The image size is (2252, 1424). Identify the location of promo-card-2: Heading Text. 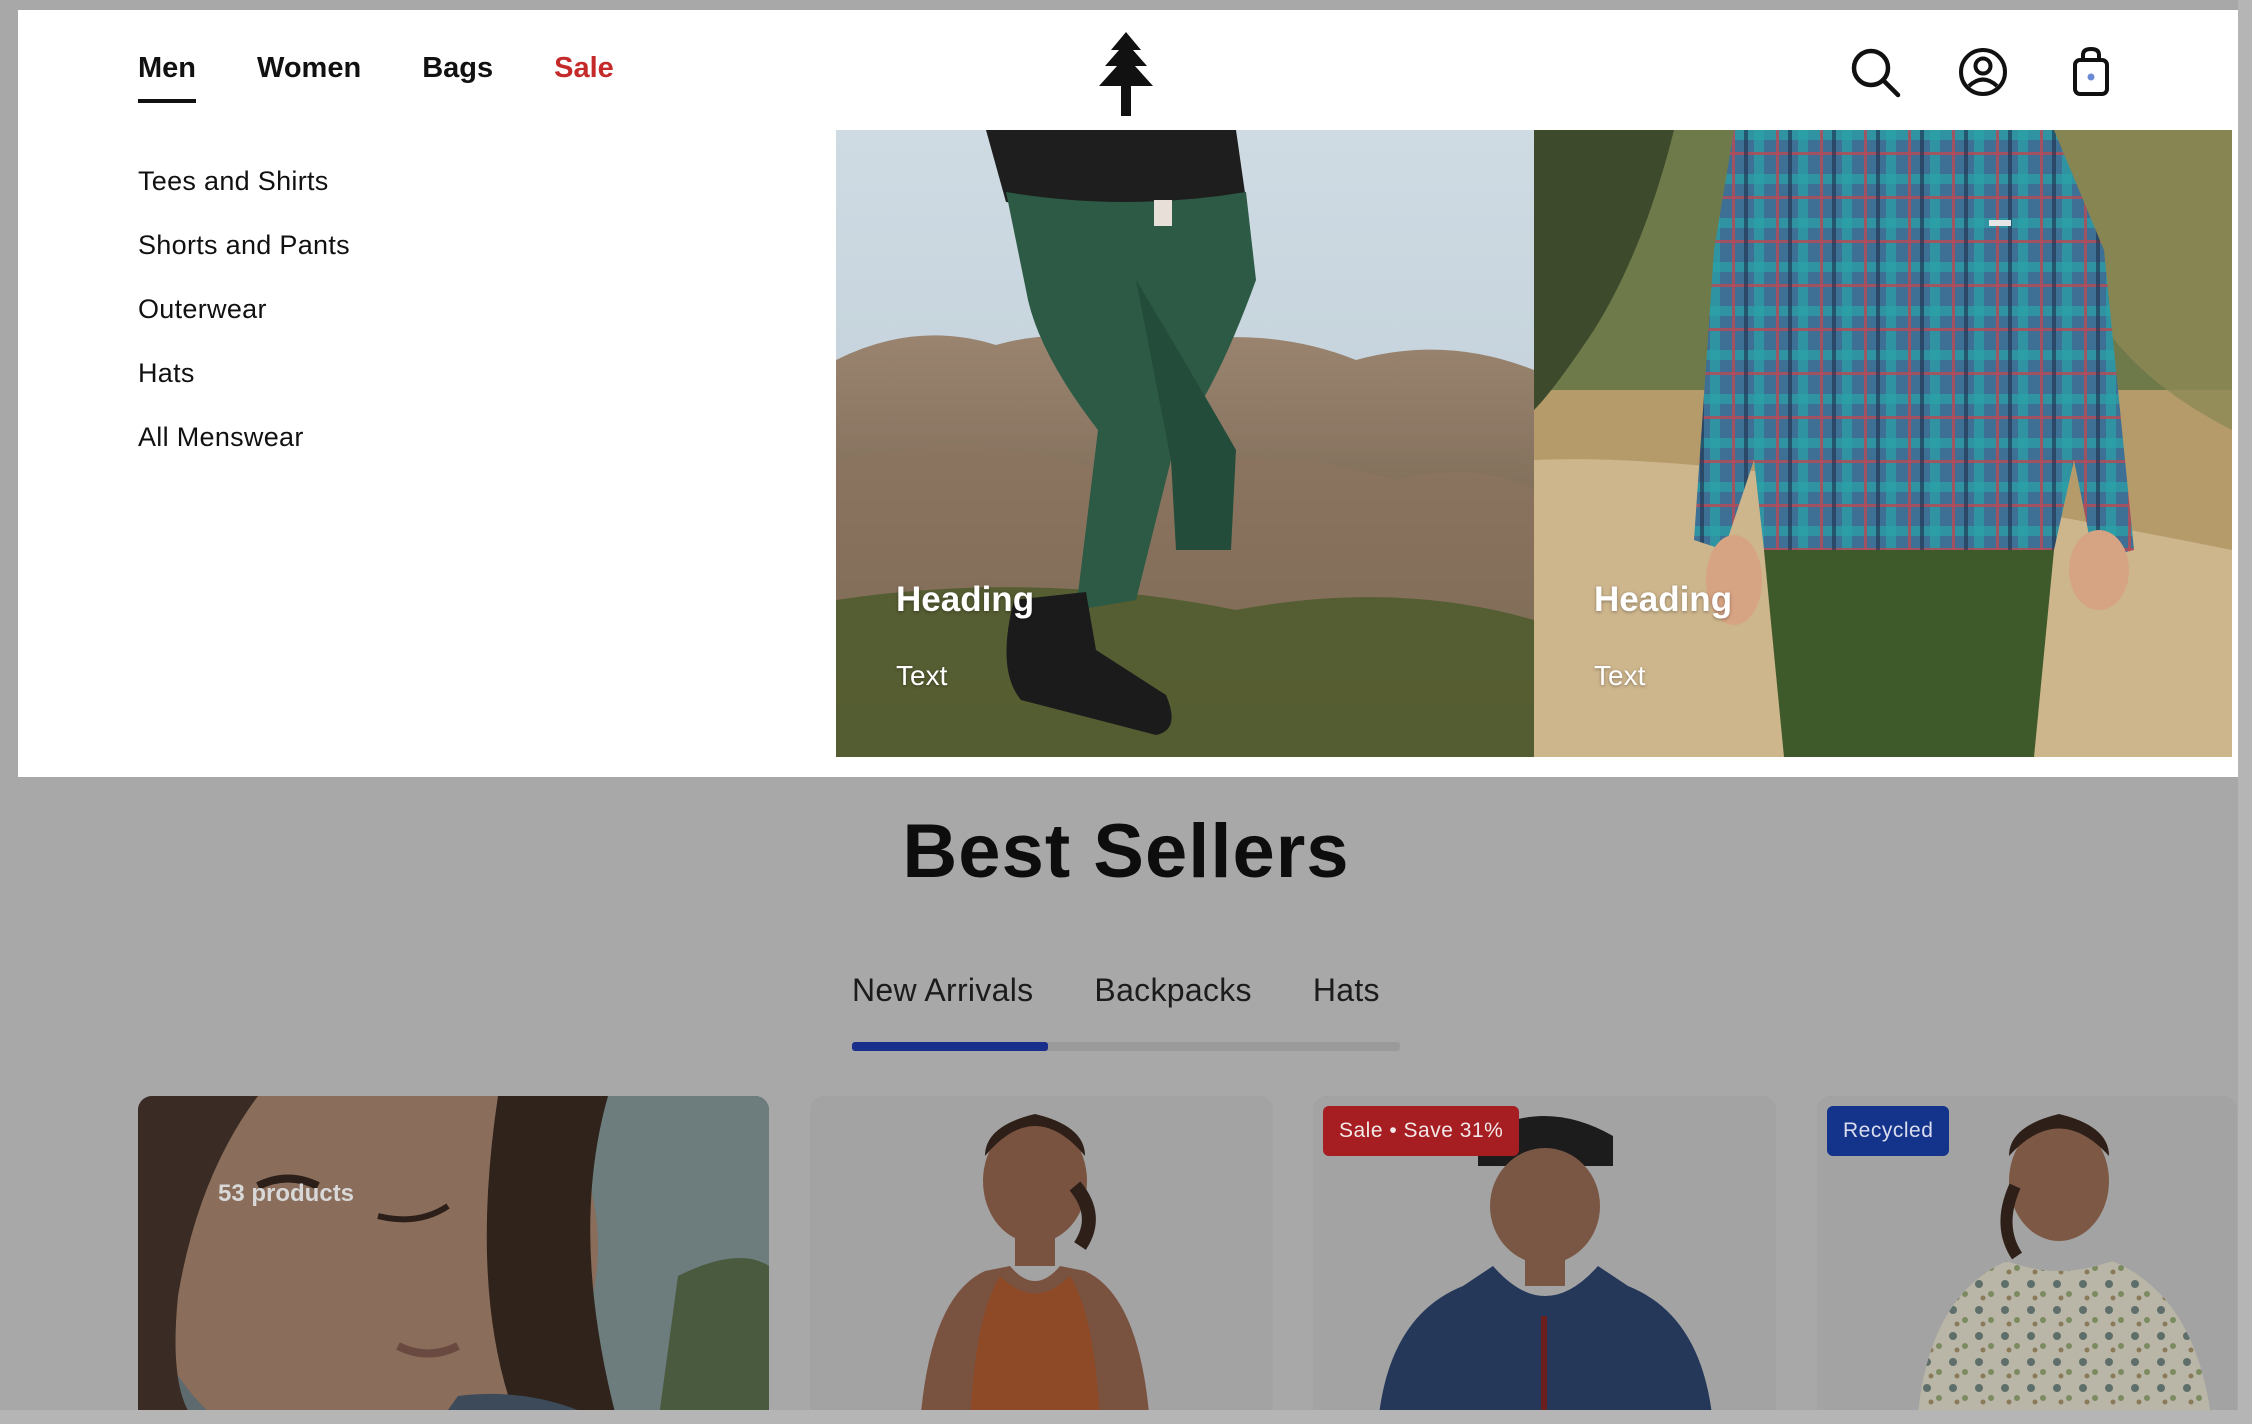
(1883, 443).